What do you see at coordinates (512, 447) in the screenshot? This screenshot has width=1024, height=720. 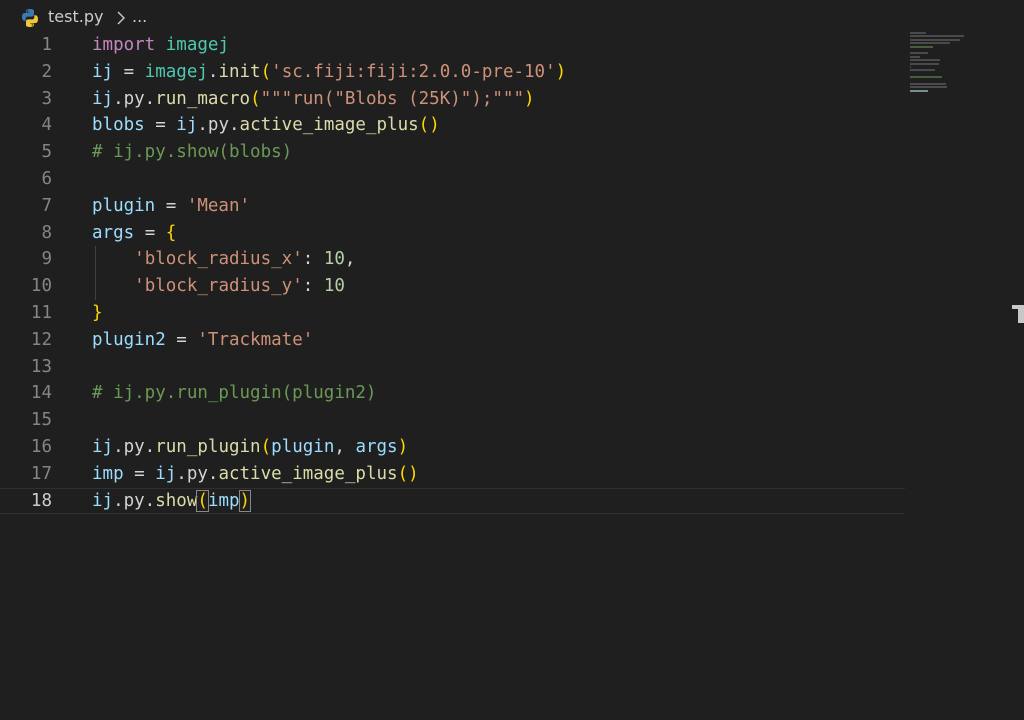 I see `code-line: 16 ij.py.run_plugin(plugin, args)` at bounding box center [512, 447].